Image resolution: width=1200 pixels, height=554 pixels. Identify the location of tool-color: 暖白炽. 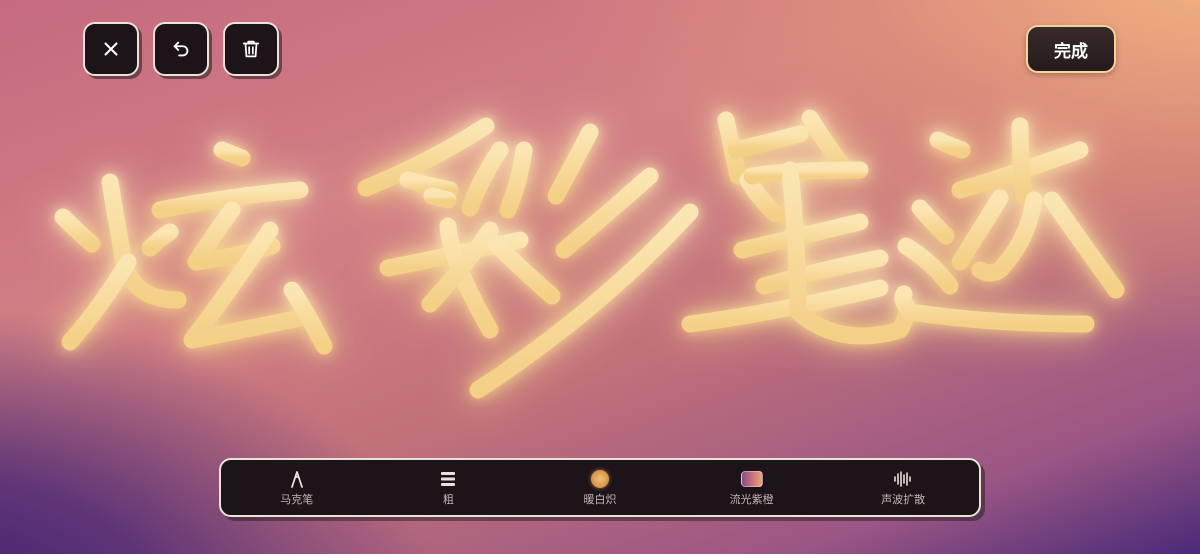
(600, 487).